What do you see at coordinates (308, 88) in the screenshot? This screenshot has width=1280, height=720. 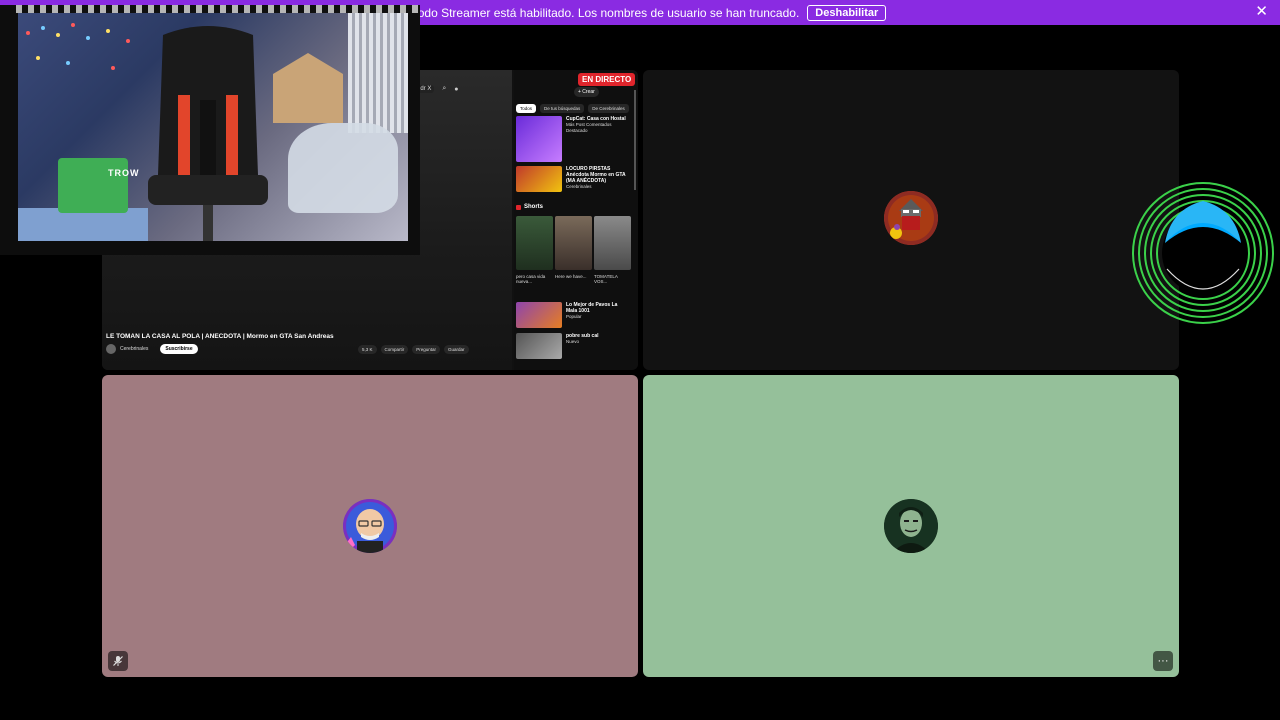 I see `house-shelf` at bounding box center [308, 88].